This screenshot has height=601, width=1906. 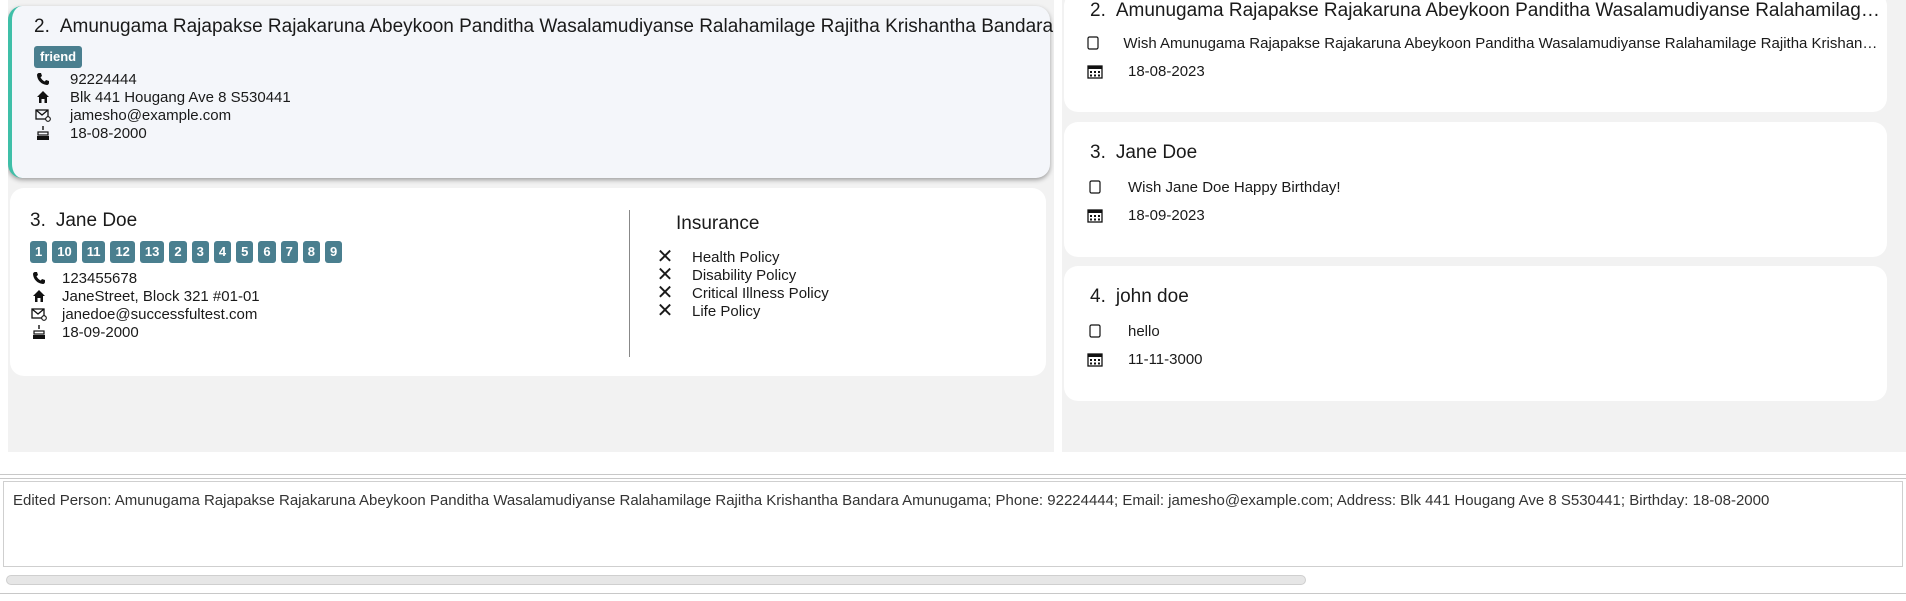 I want to click on email-row: jamesho@example.com, so click(x=132, y=115).